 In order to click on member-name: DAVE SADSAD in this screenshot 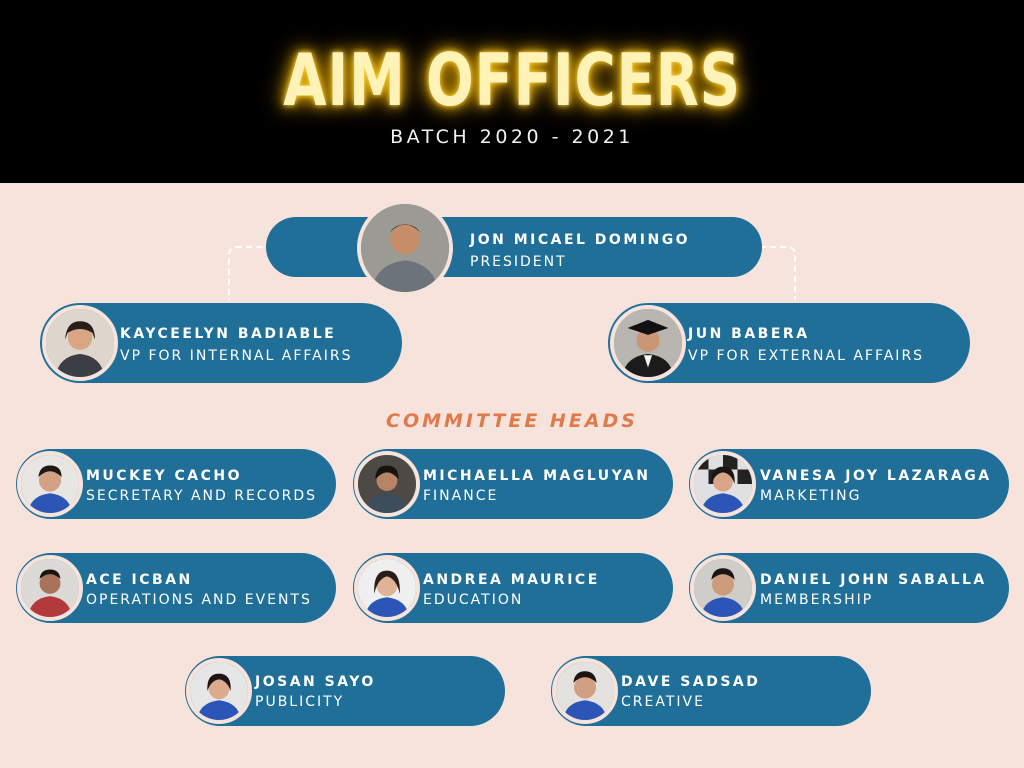, I will do `click(691, 682)`.